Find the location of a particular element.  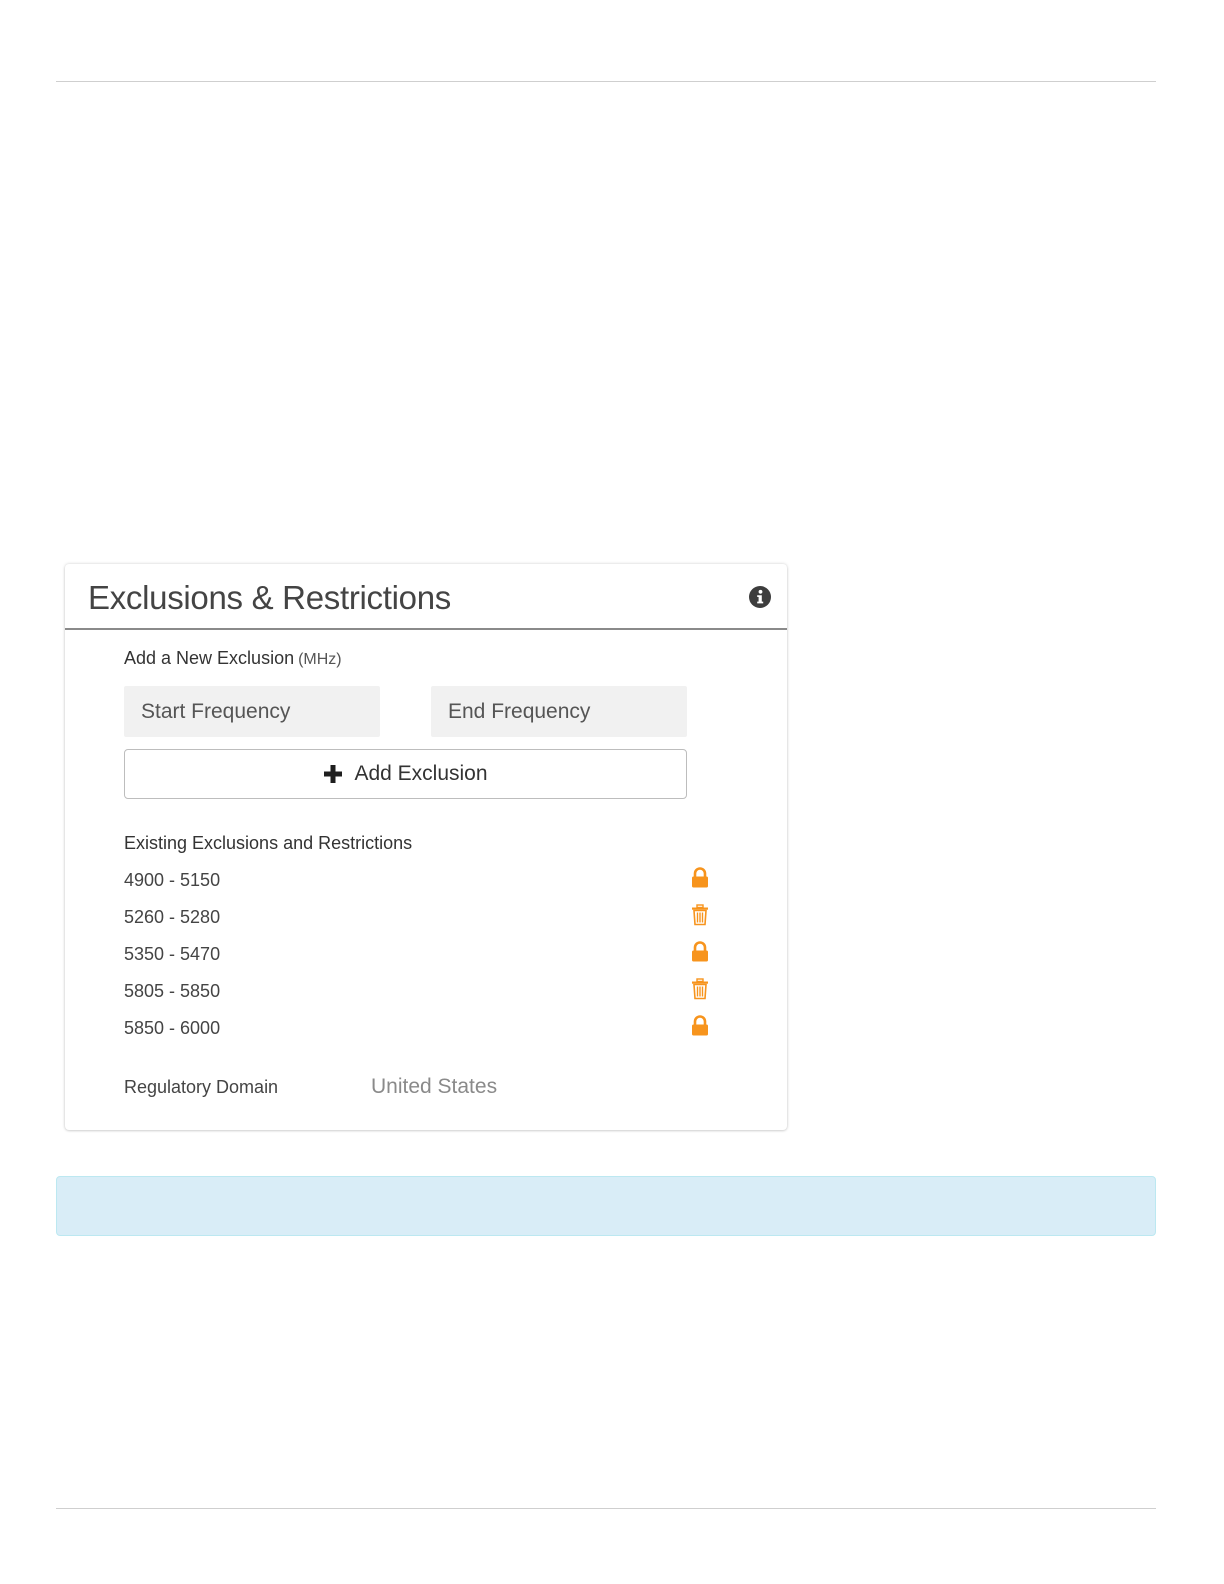

info-circle-icon is located at coordinates (760, 597).